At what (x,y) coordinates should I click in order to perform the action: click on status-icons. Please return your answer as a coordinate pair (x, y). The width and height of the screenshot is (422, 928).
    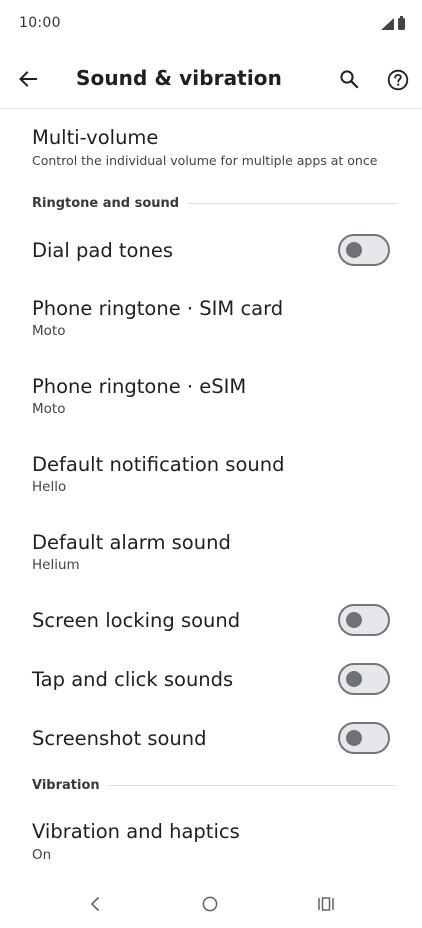
    Looking at the image, I should click on (393, 23).